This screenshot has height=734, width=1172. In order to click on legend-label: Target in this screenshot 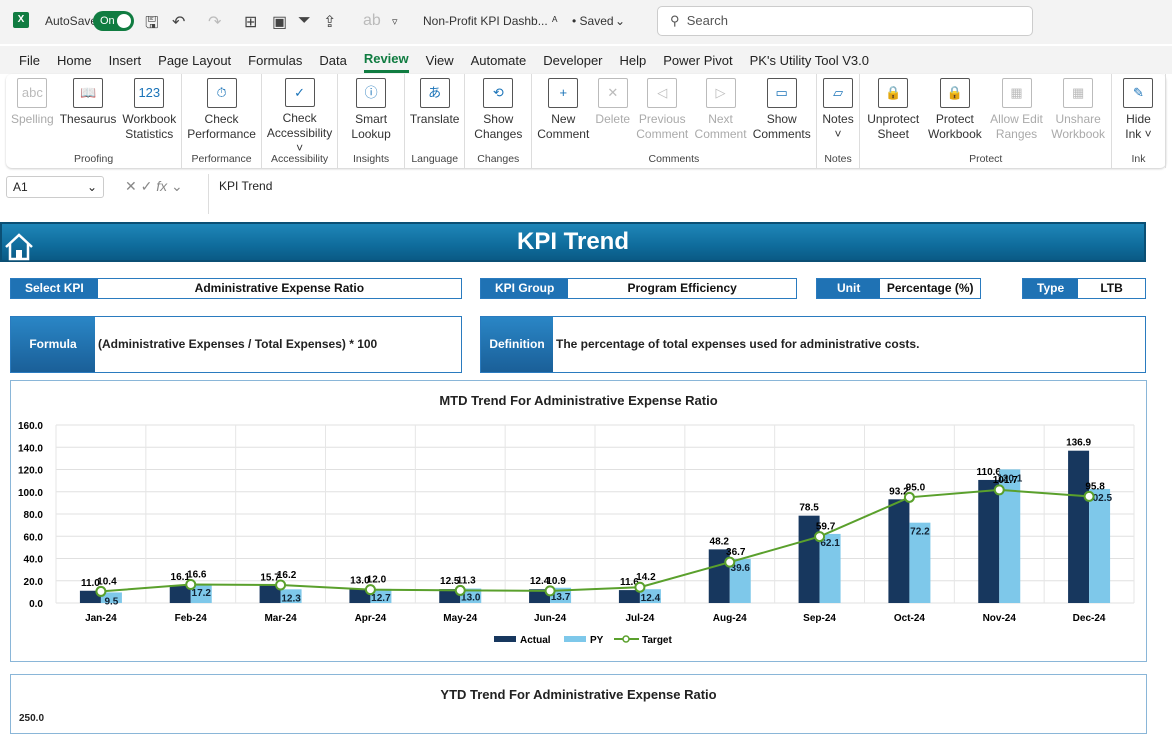, I will do `click(657, 640)`.